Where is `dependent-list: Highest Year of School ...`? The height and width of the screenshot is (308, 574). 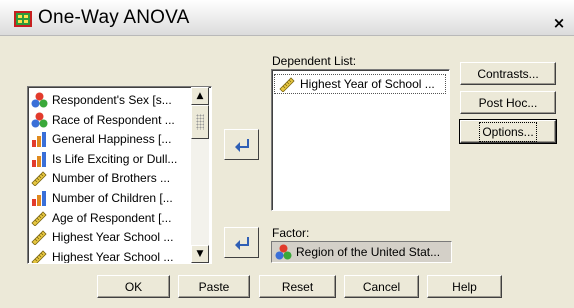
dependent-list: Highest Year of School ... is located at coordinates (360, 140).